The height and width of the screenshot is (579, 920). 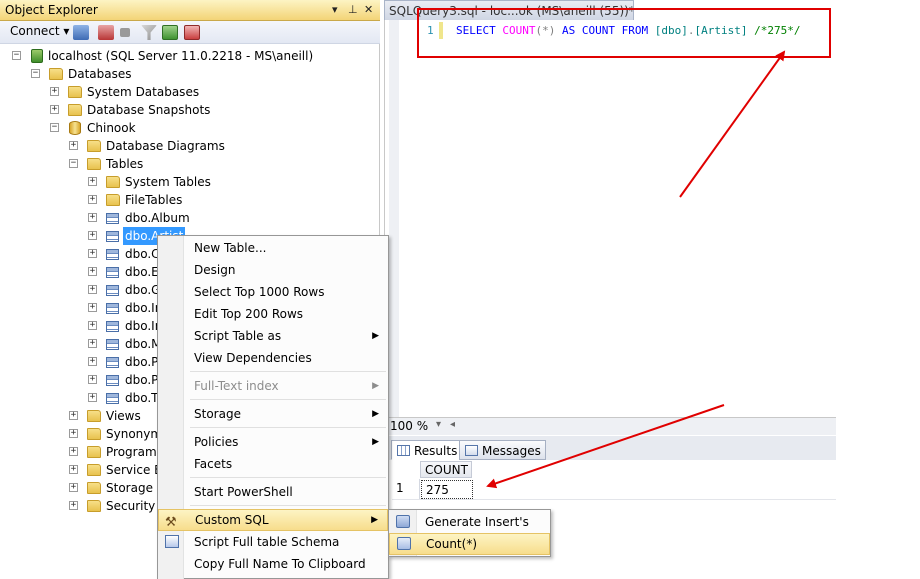 What do you see at coordinates (273, 564) in the screenshot?
I see `menu-item-copy-full-name: Copy Full Name To Clipboard` at bounding box center [273, 564].